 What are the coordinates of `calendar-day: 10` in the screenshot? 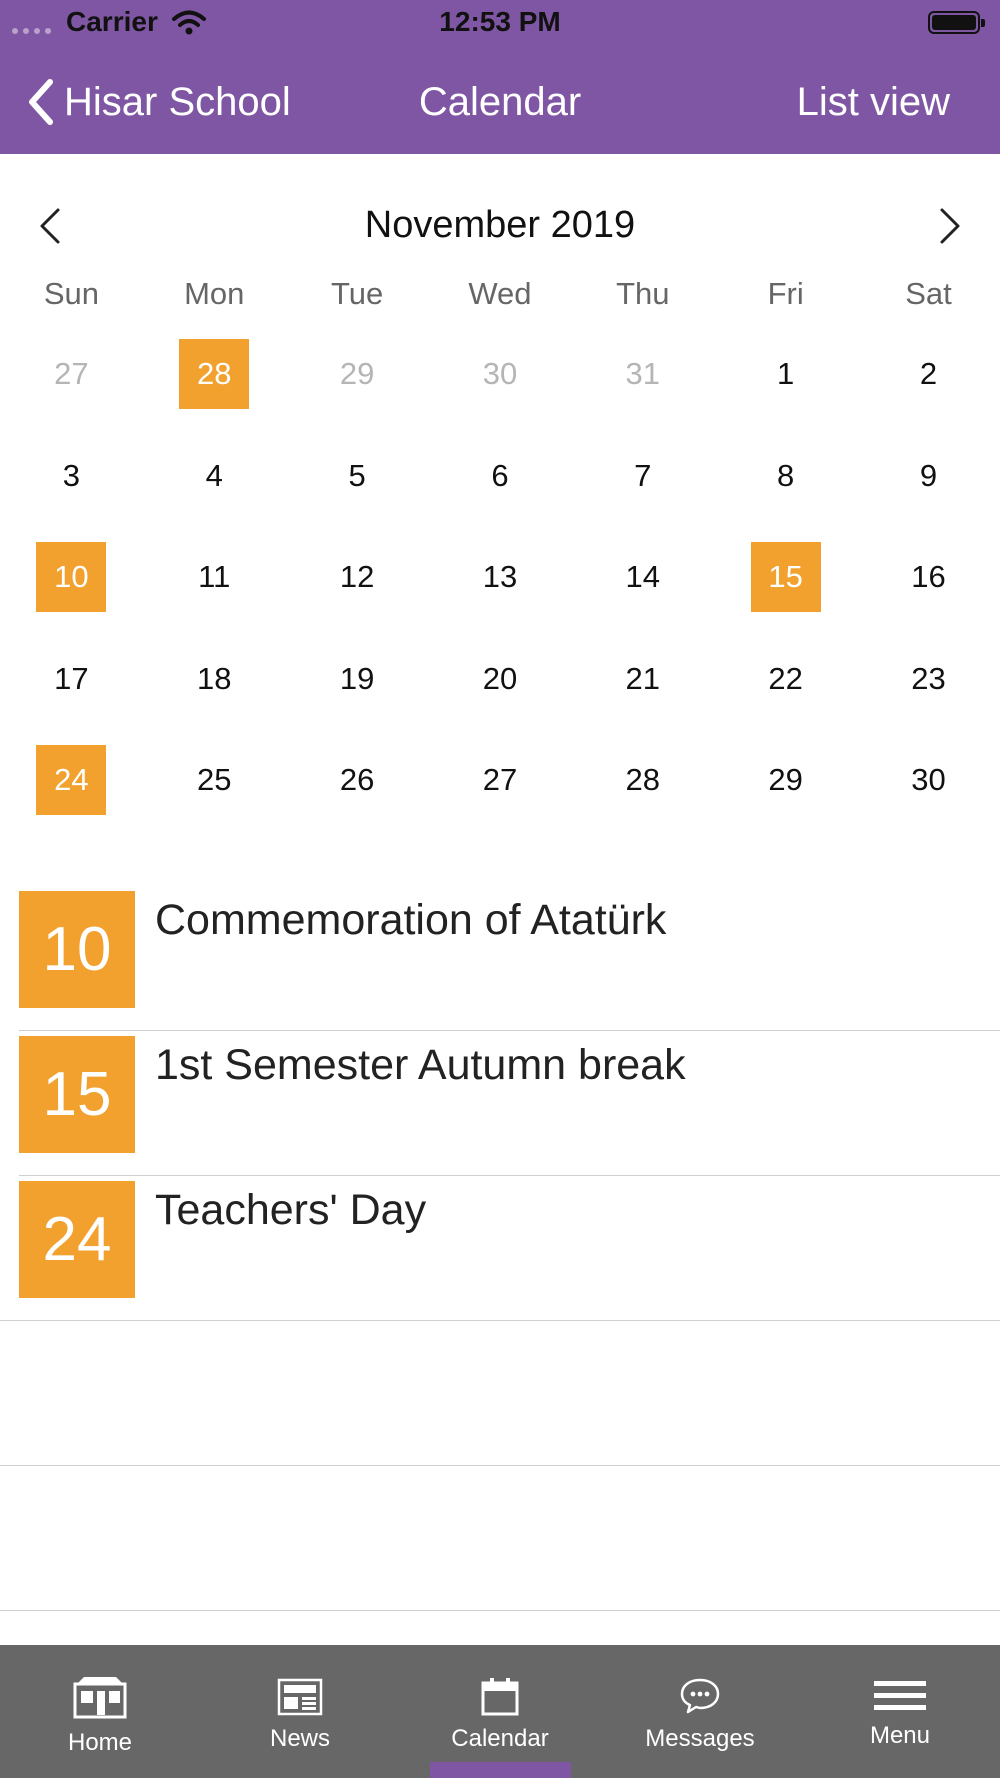 It's located at (71, 593).